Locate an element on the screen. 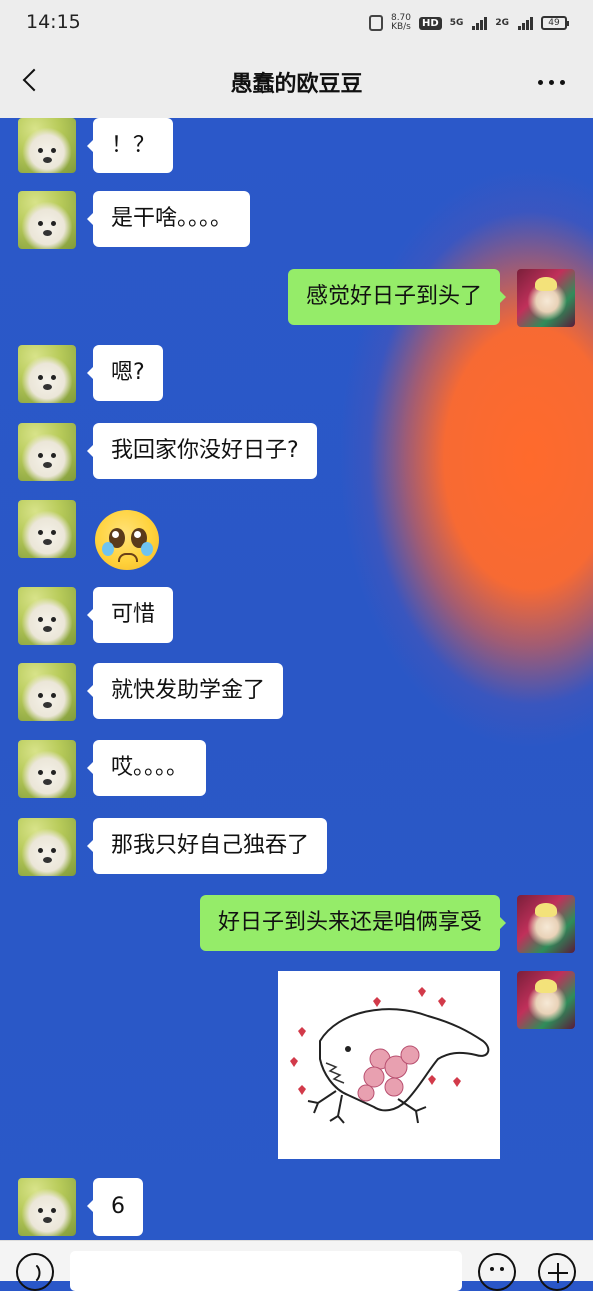 This screenshot has width=593, height=1291. monster-with-roses-sticker is located at coordinates (389, 1065).